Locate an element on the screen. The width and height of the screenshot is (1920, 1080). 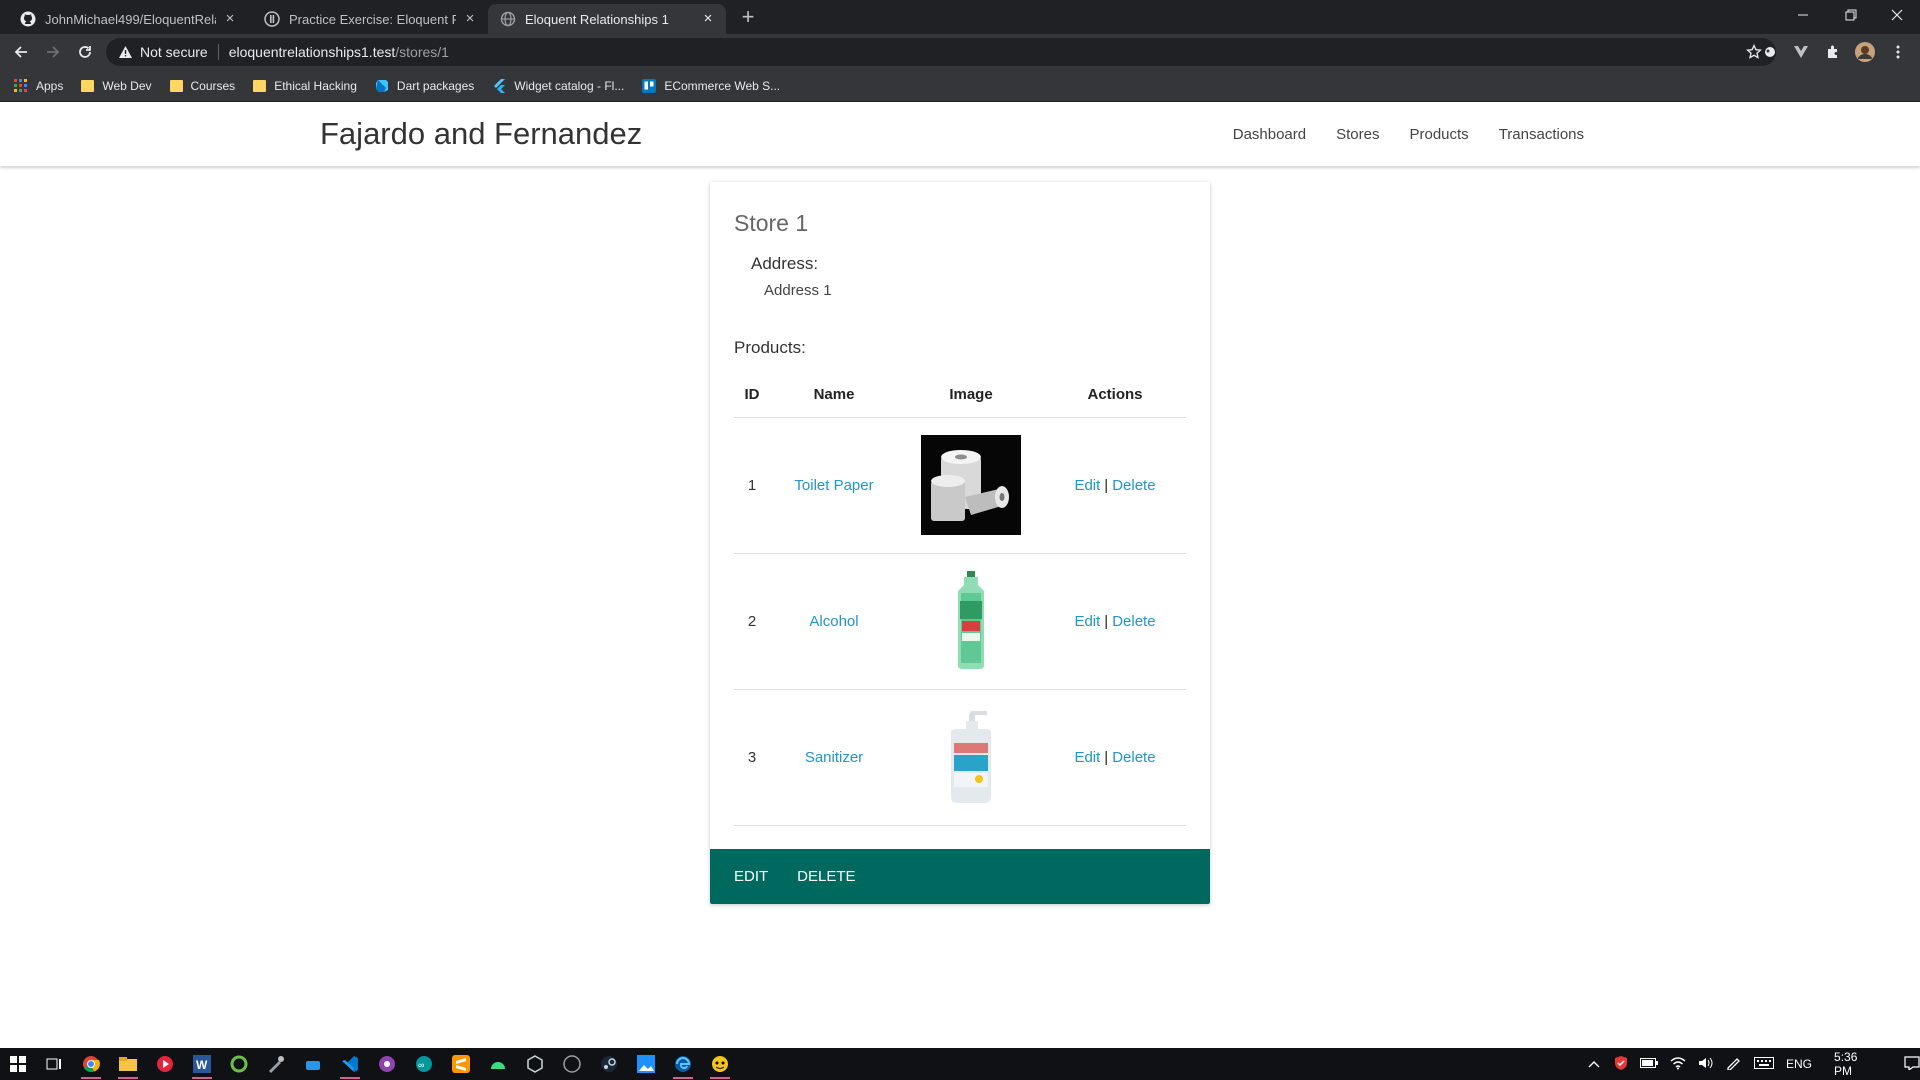
new-tab-button: + is located at coordinates (748, 17).